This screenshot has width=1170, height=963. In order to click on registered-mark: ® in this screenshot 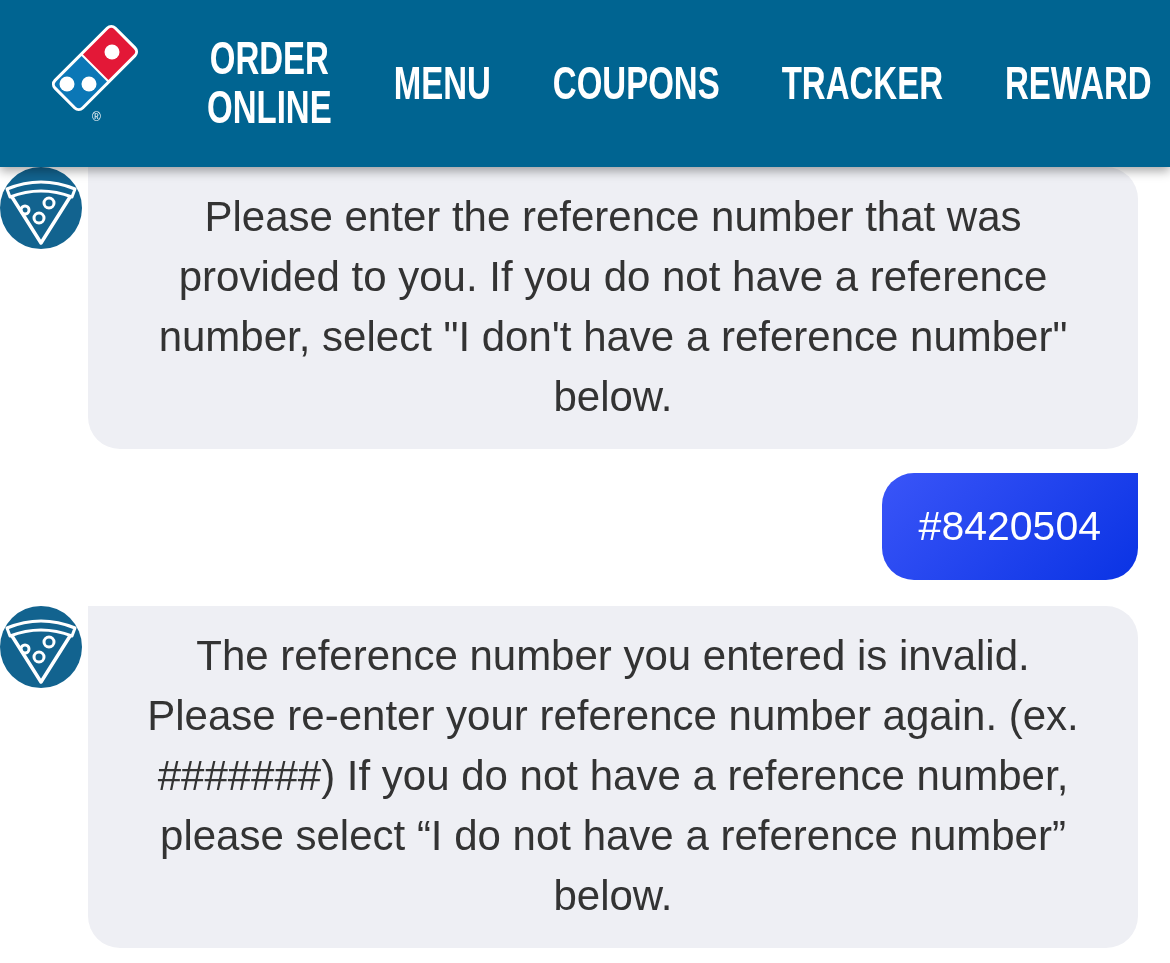, I will do `click(96, 116)`.